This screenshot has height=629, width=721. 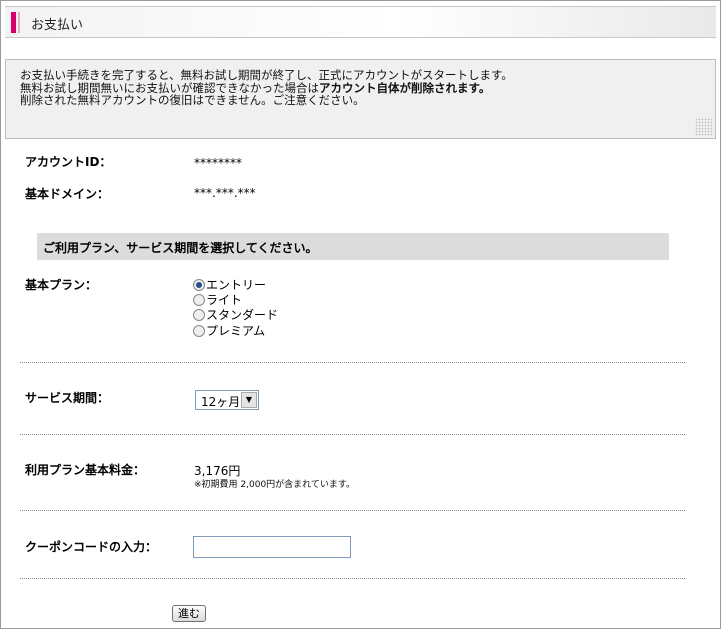 I want to click on plan-section-header: ご利用プラン、サービス期間を選択してください。, so click(x=353, y=246).